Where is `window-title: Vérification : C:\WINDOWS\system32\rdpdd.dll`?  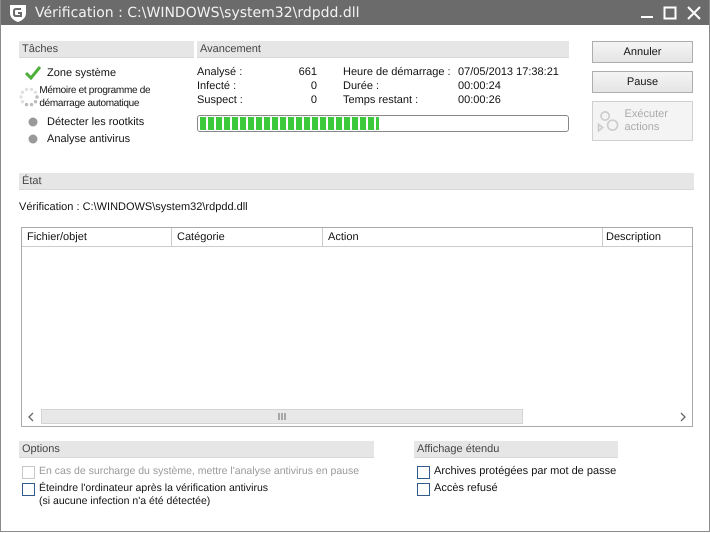
window-title: Vérification : C:\WINDOWS\system32\rdpdd.dll is located at coordinates (197, 12).